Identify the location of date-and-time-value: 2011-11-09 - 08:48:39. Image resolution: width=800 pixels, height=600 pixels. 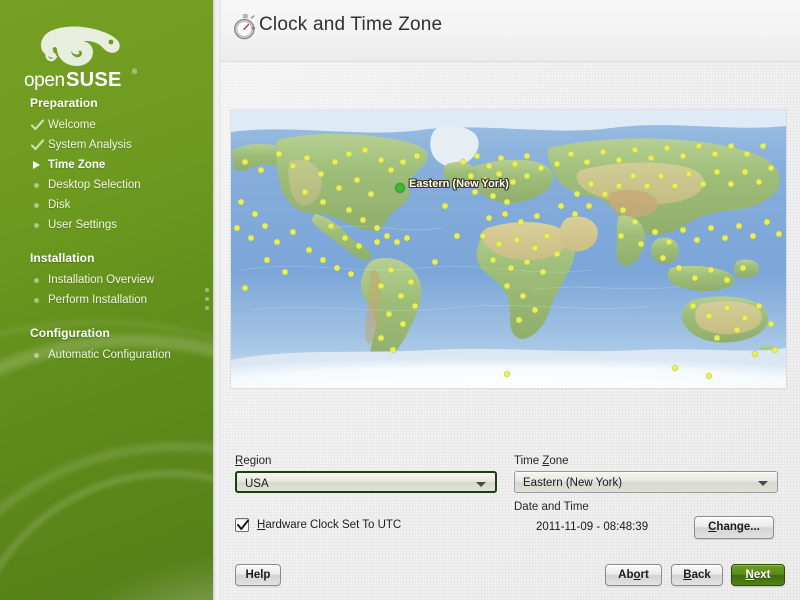
(592, 527).